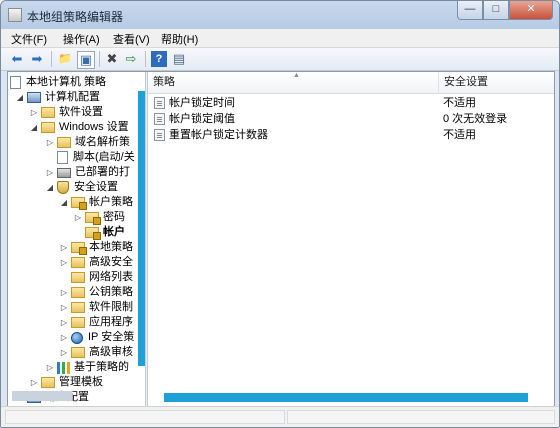 The image size is (560, 428). What do you see at coordinates (496, 10) in the screenshot?
I see `maximize-button: □` at bounding box center [496, 10].